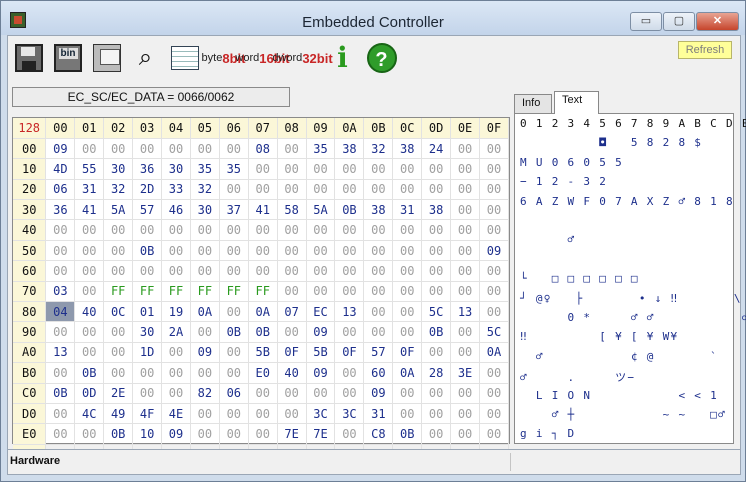  What do you see at coordinates (118, 190) in the screenshot?
I see `hex-cell: 32` at bounding box center [118, 190].